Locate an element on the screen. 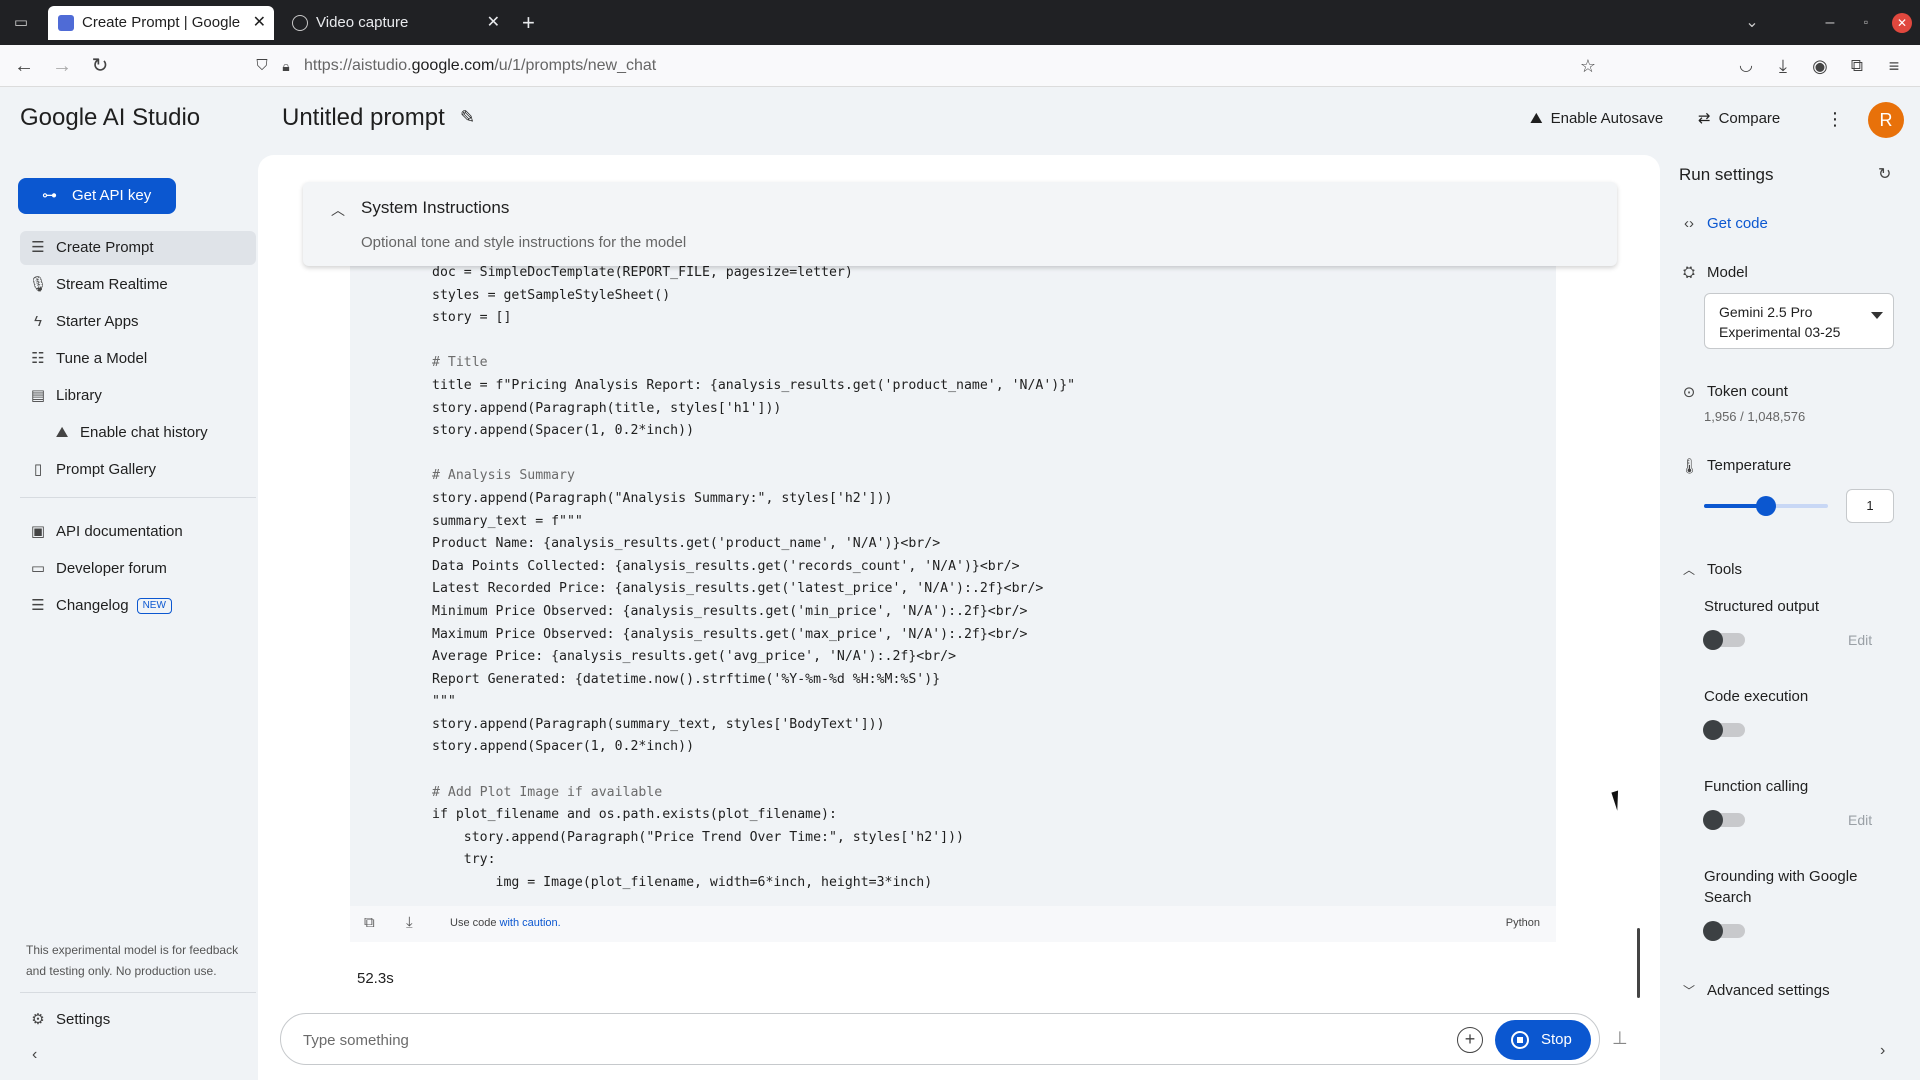 This screenshot has height=1080, width=1920. chevron-right-icon: › is located at coordinates (1882, 1051).